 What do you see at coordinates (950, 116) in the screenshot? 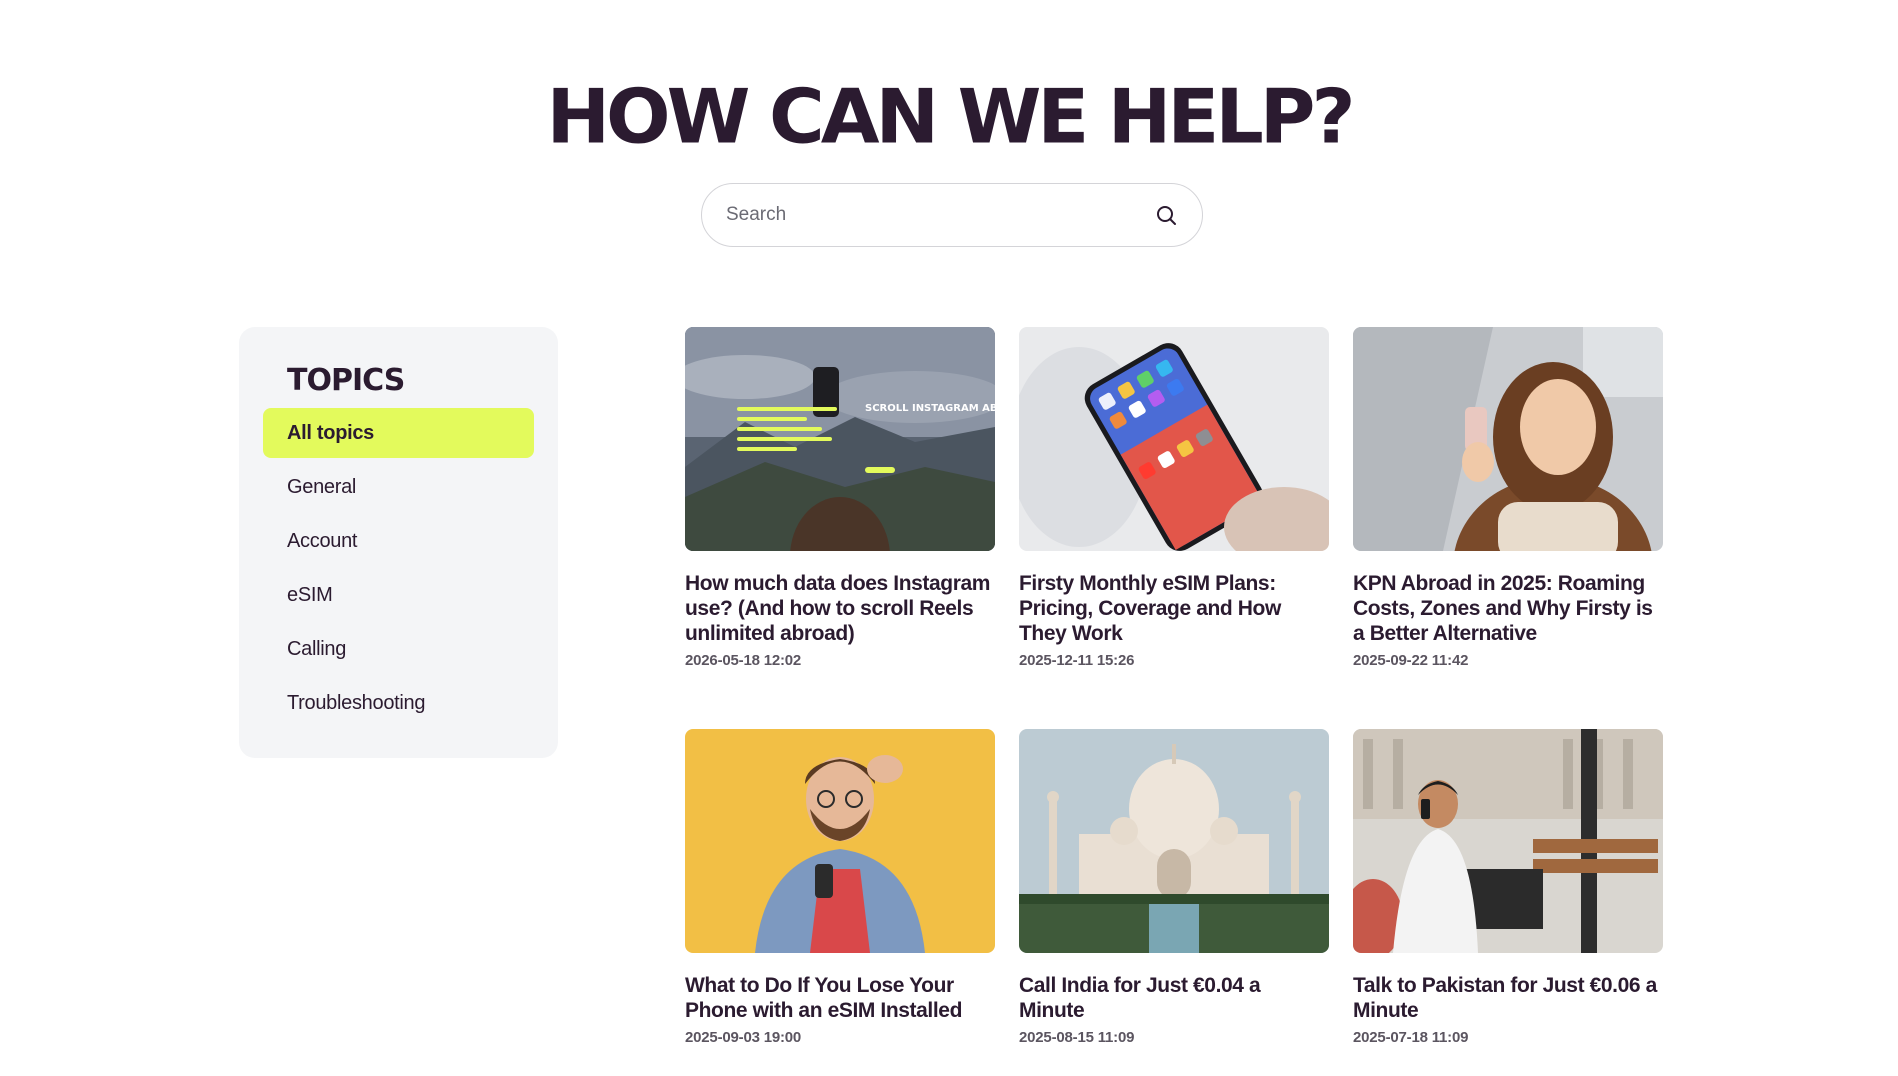
I see `page-title: HOW CAN WE HELP?` at bounding box center [950, 116].